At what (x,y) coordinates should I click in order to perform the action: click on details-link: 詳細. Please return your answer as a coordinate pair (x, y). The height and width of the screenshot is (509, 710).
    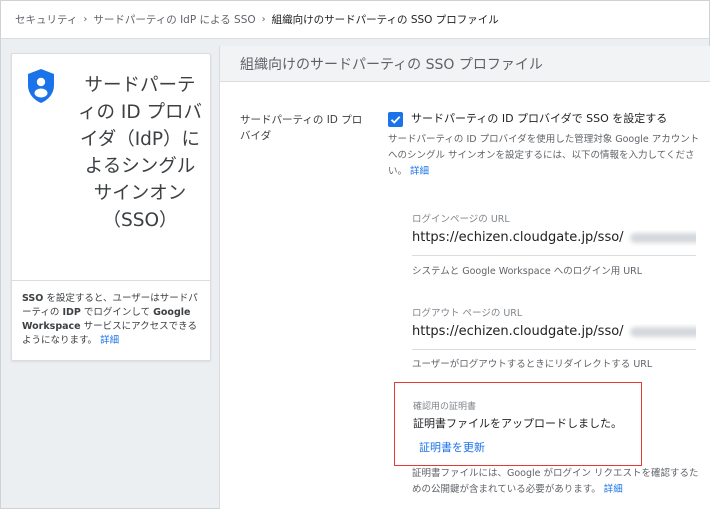
    Looking at the image, I should click on (419, 171).